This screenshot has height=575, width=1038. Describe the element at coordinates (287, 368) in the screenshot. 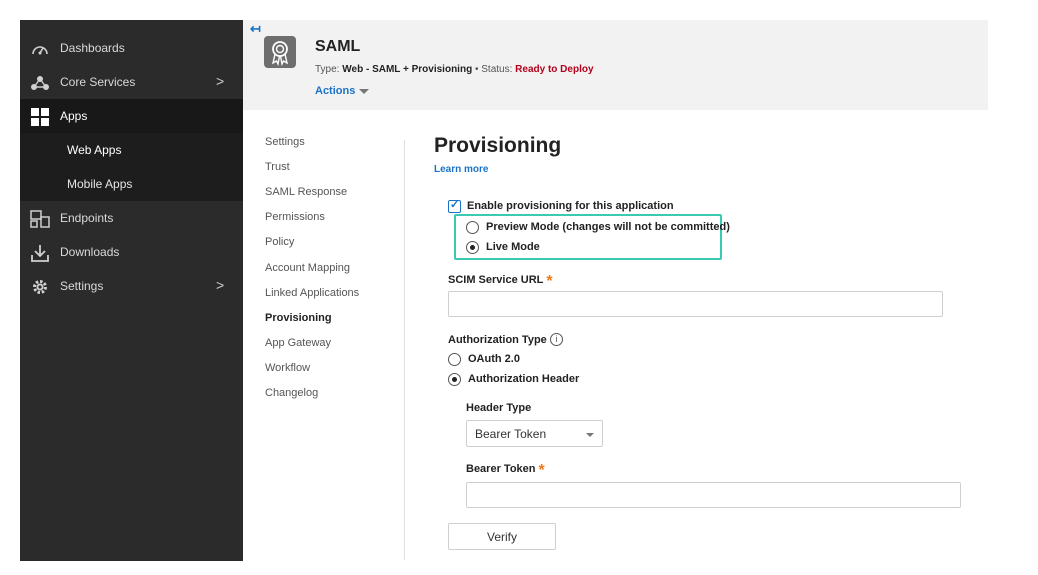

I see `menu-item-workflow: Workflow` at that location.